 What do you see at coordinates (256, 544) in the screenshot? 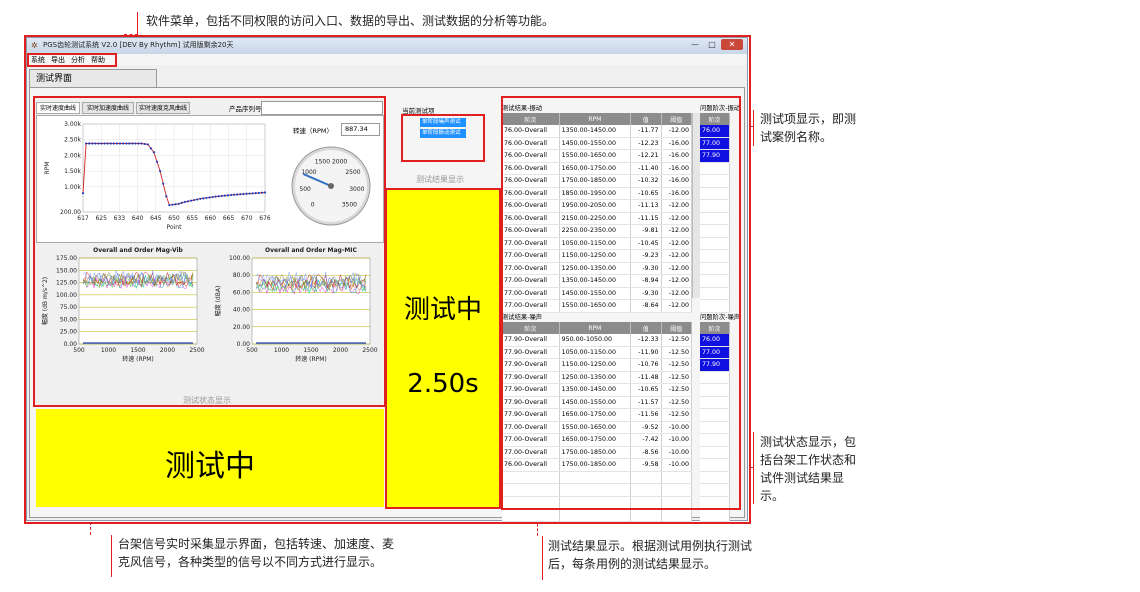
I see `annotation-text: 台架信号实时采集显示界面，包括转速、加速度、麦` at bounding box center [256, 544].